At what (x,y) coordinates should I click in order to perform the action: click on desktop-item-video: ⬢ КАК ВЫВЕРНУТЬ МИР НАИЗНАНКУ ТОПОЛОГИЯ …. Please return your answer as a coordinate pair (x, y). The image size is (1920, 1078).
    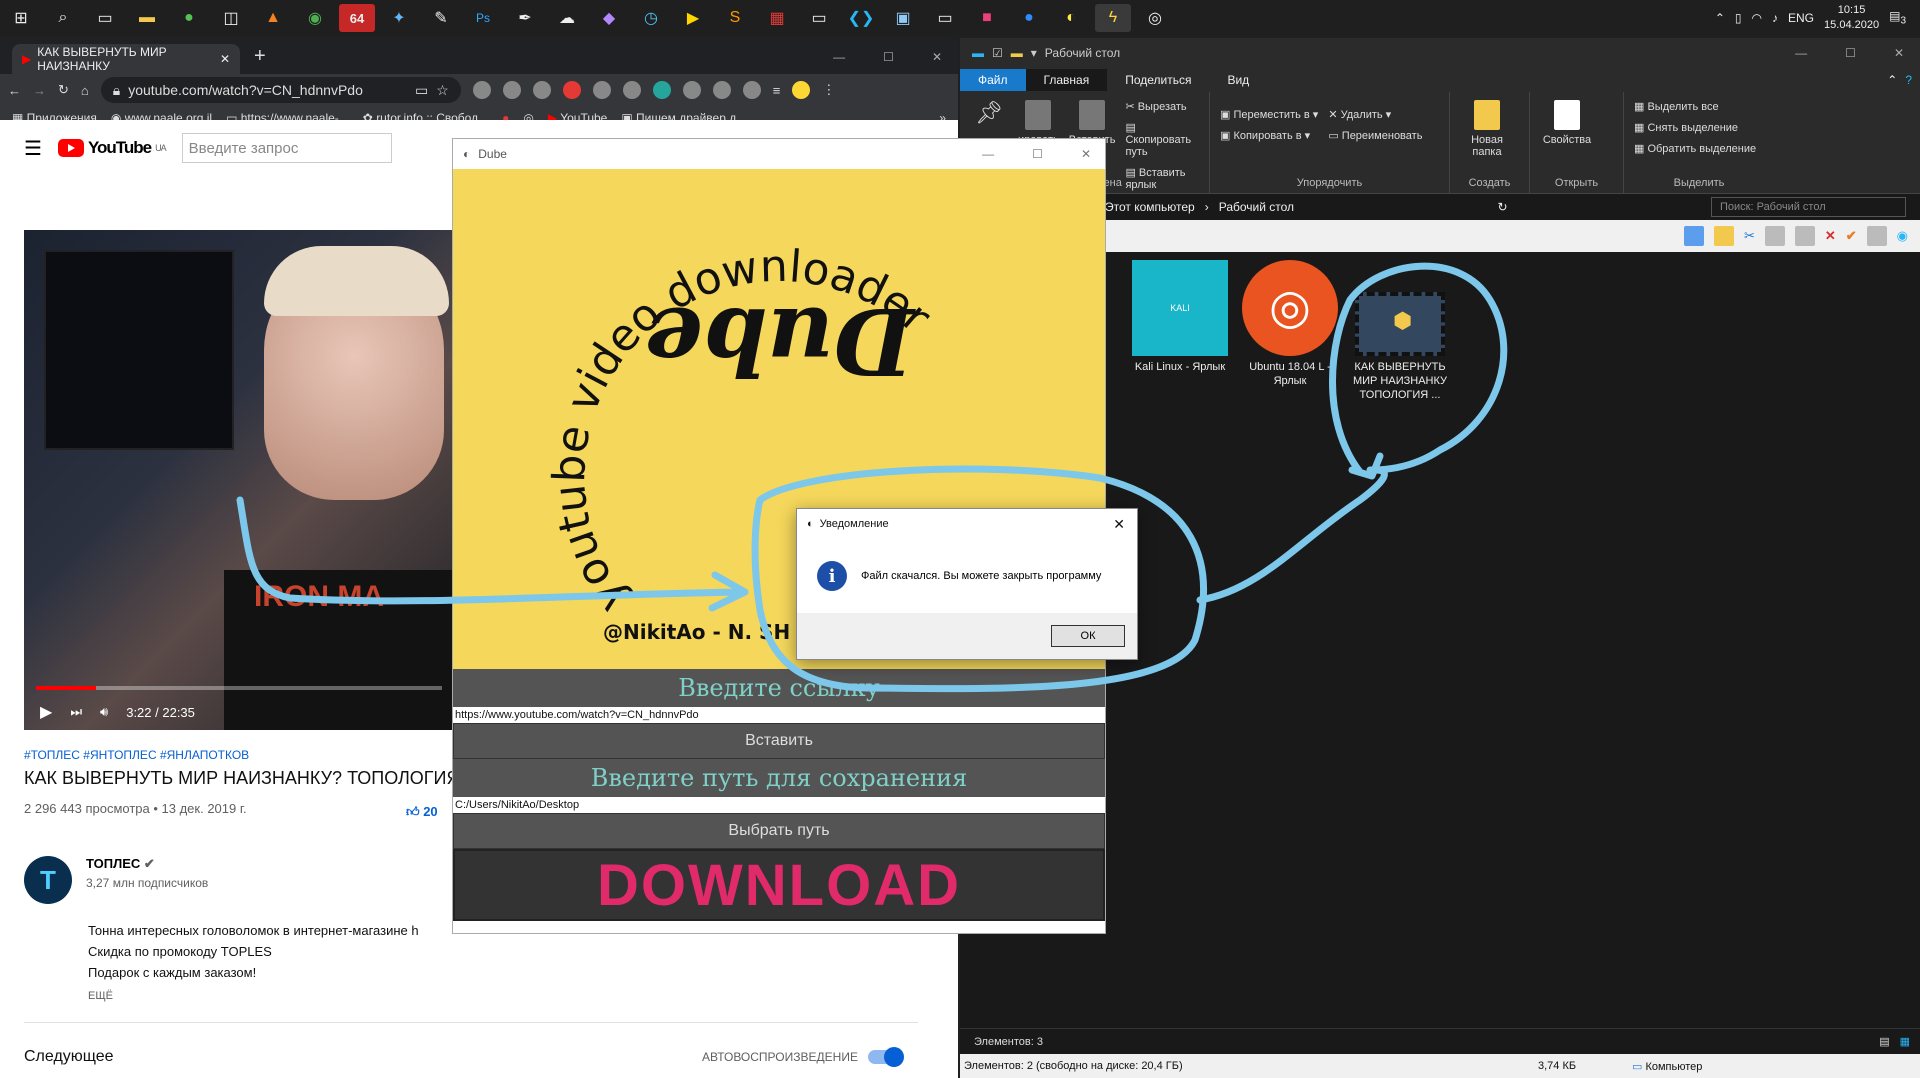
    Looking at the image, I should click on (1400, 347).